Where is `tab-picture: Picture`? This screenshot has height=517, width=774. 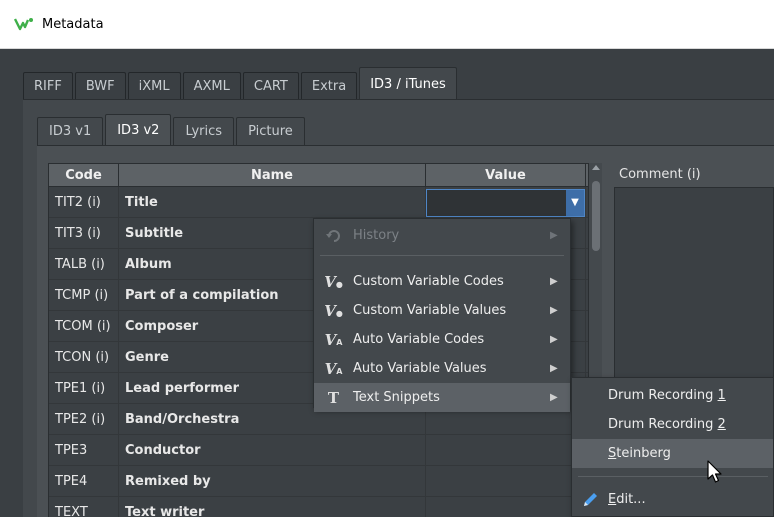
tab-picture: Picture is located at coordinates (270, 131).